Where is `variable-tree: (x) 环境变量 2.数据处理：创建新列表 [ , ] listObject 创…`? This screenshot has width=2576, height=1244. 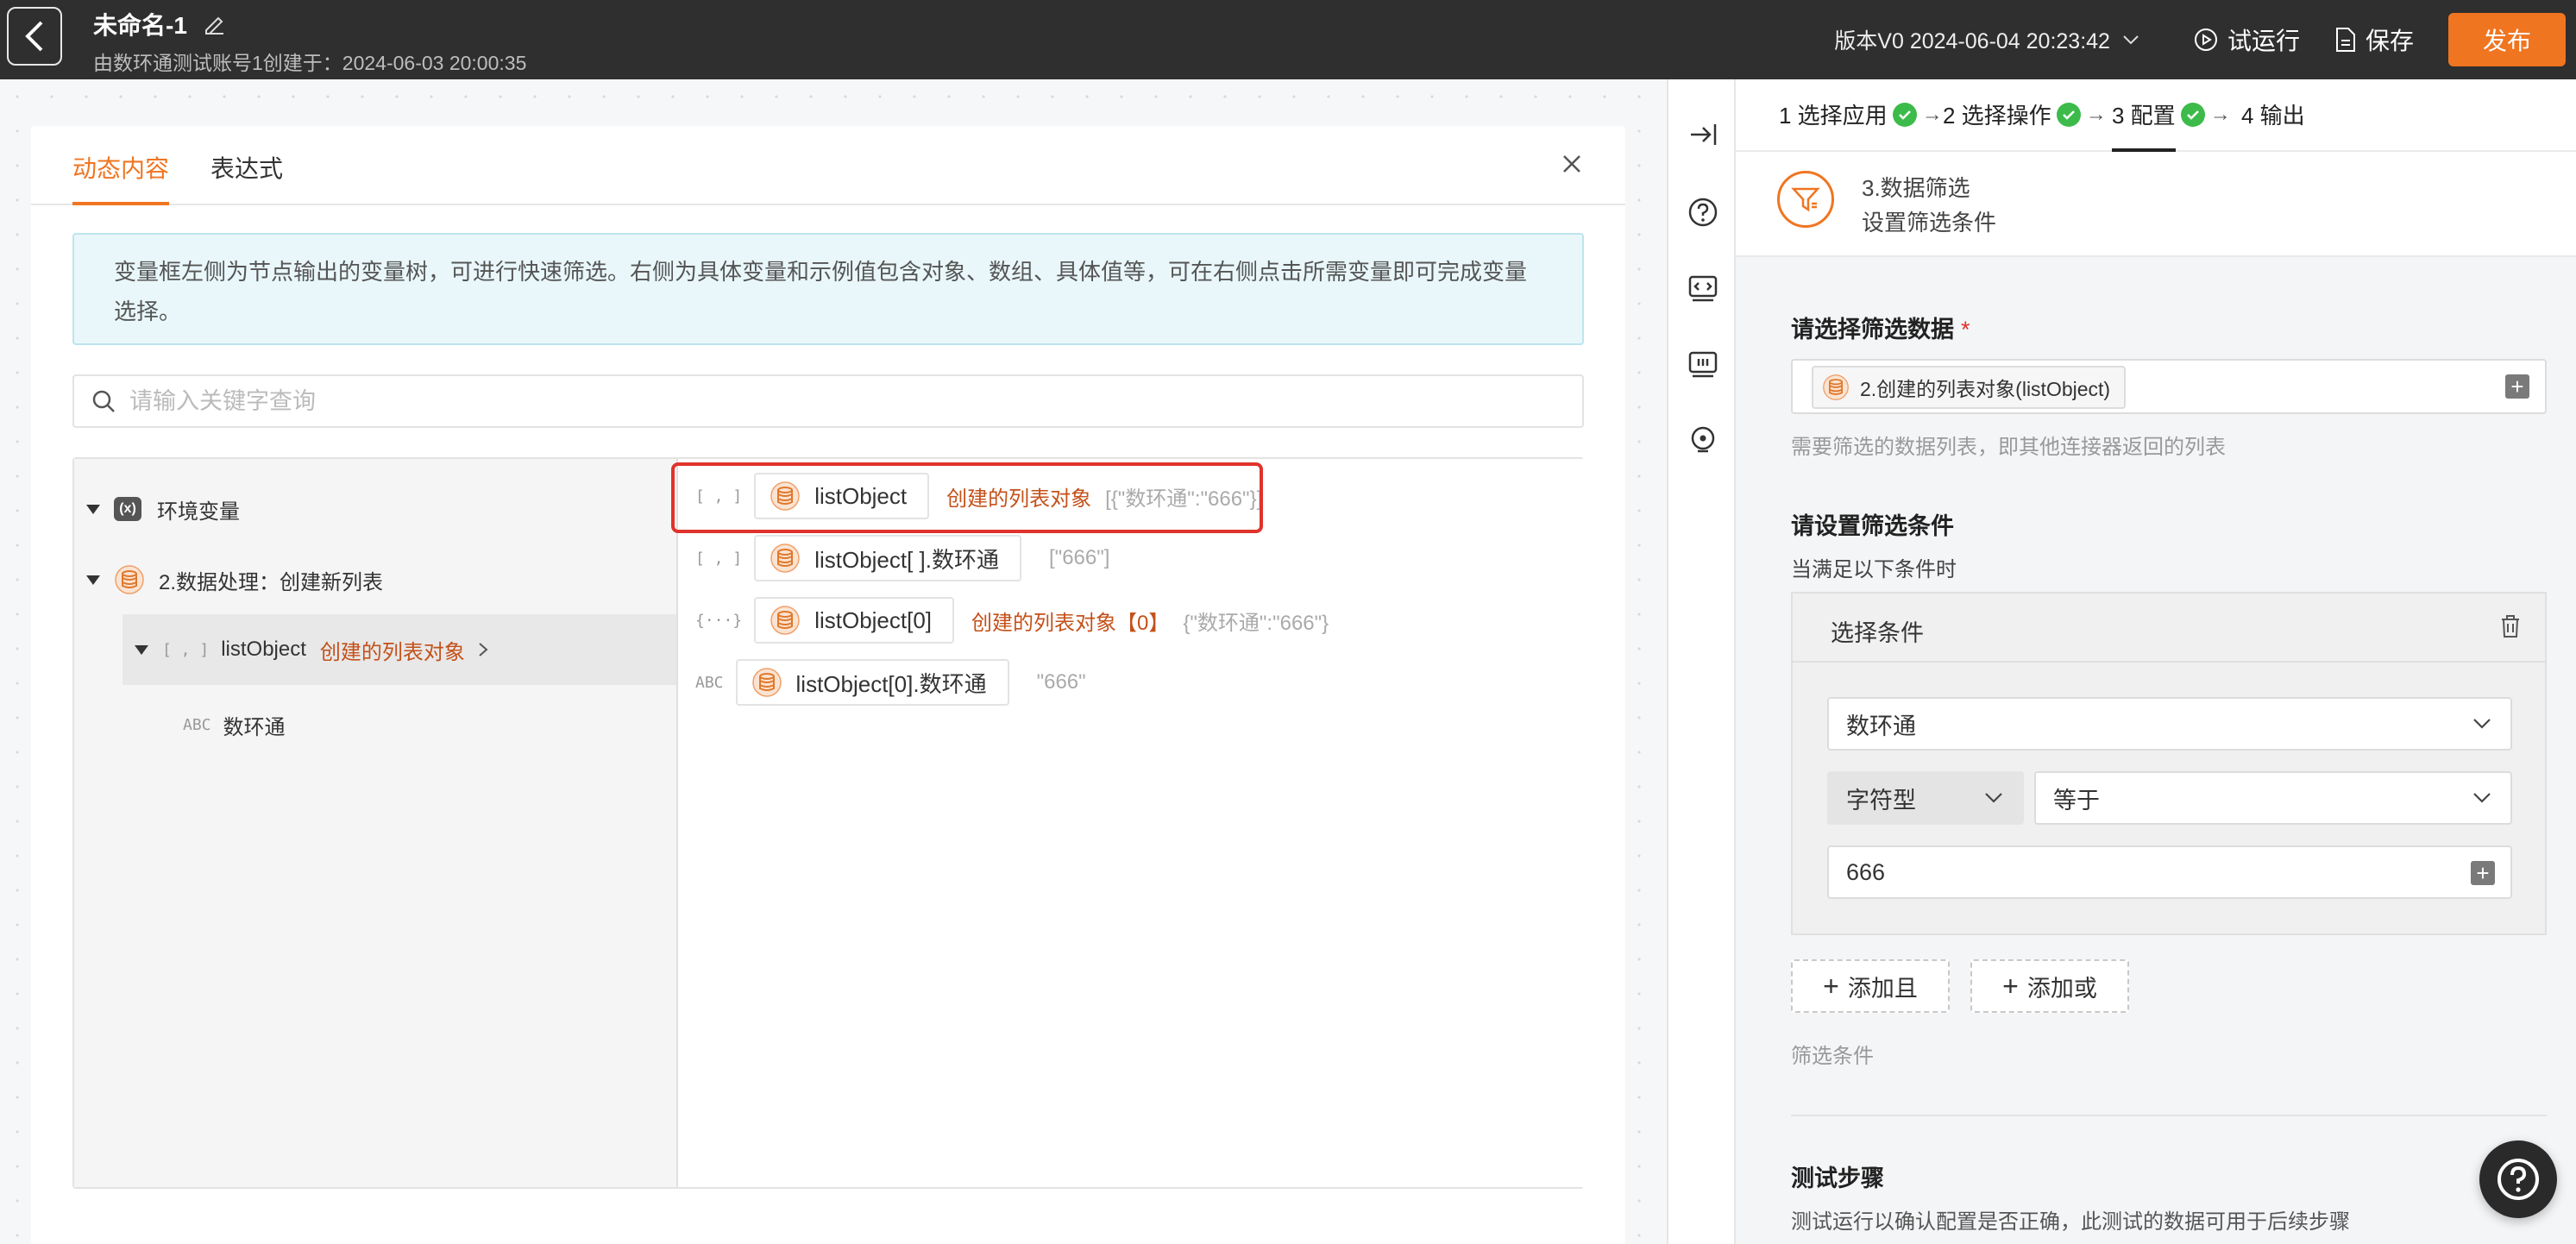 variable-tree: (x) 环境变量 2.数据处理：创建新列表 [ , ] listObject 创… is located at coordinates (376, 823).